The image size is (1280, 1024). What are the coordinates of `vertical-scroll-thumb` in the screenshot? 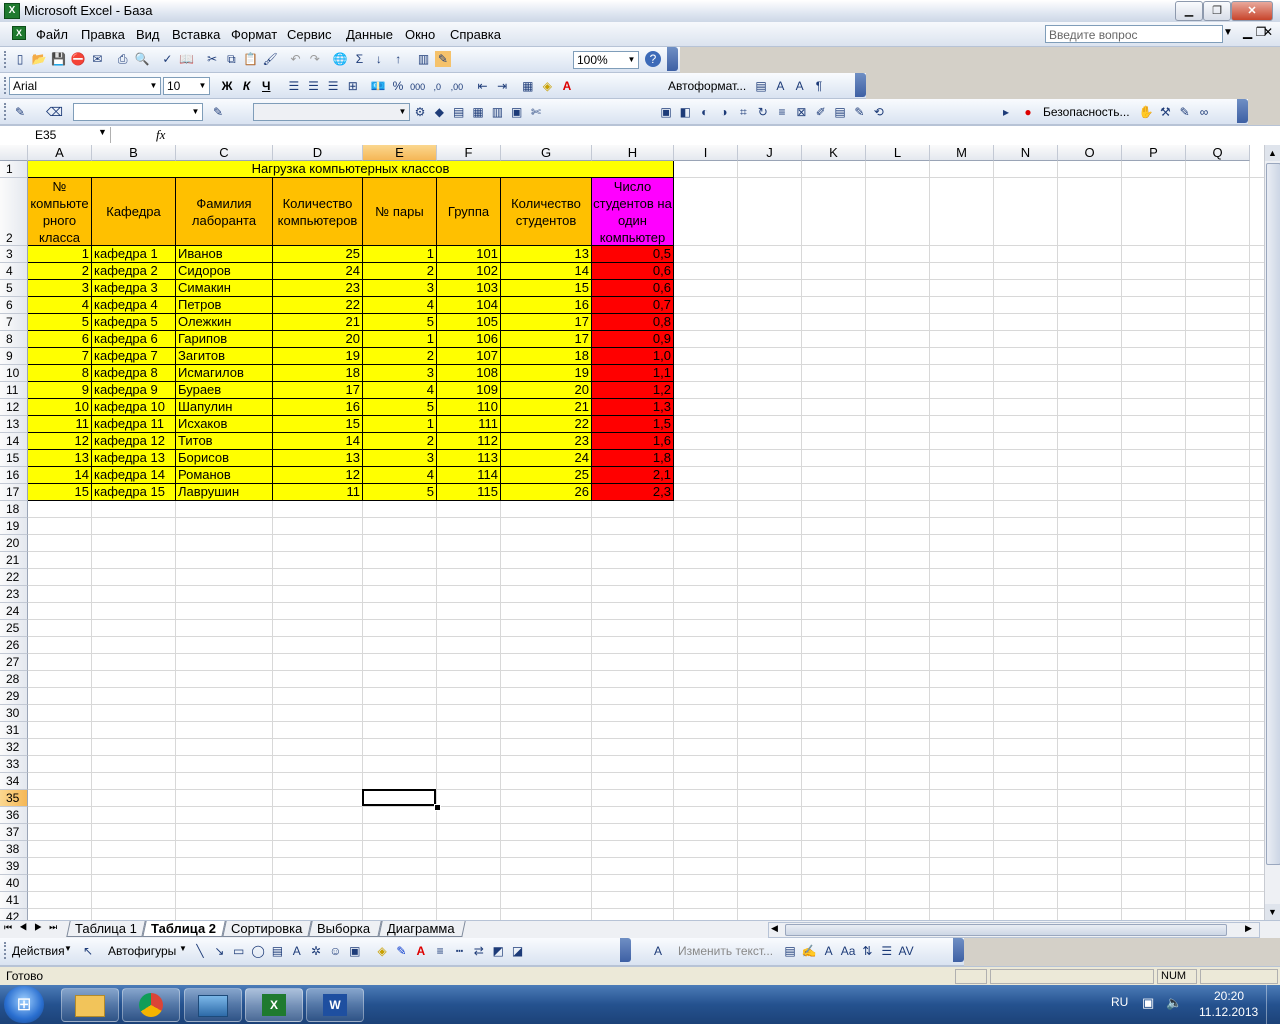 It's located at (1273, 514).